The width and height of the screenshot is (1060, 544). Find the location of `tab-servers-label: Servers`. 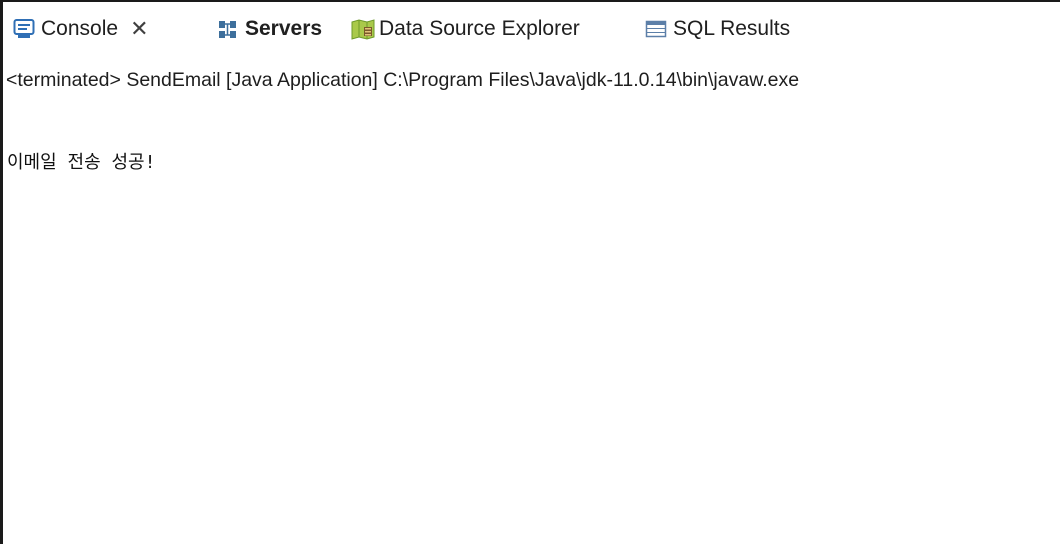

tab-servers-label: Servers is located at coordinates (284, 28).